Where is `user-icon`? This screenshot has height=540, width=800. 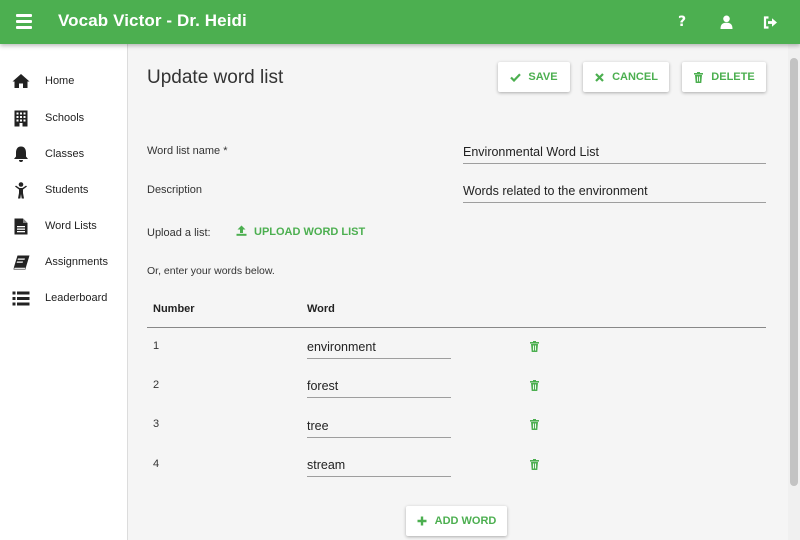 user-icon is located at coordinates (726, 22).